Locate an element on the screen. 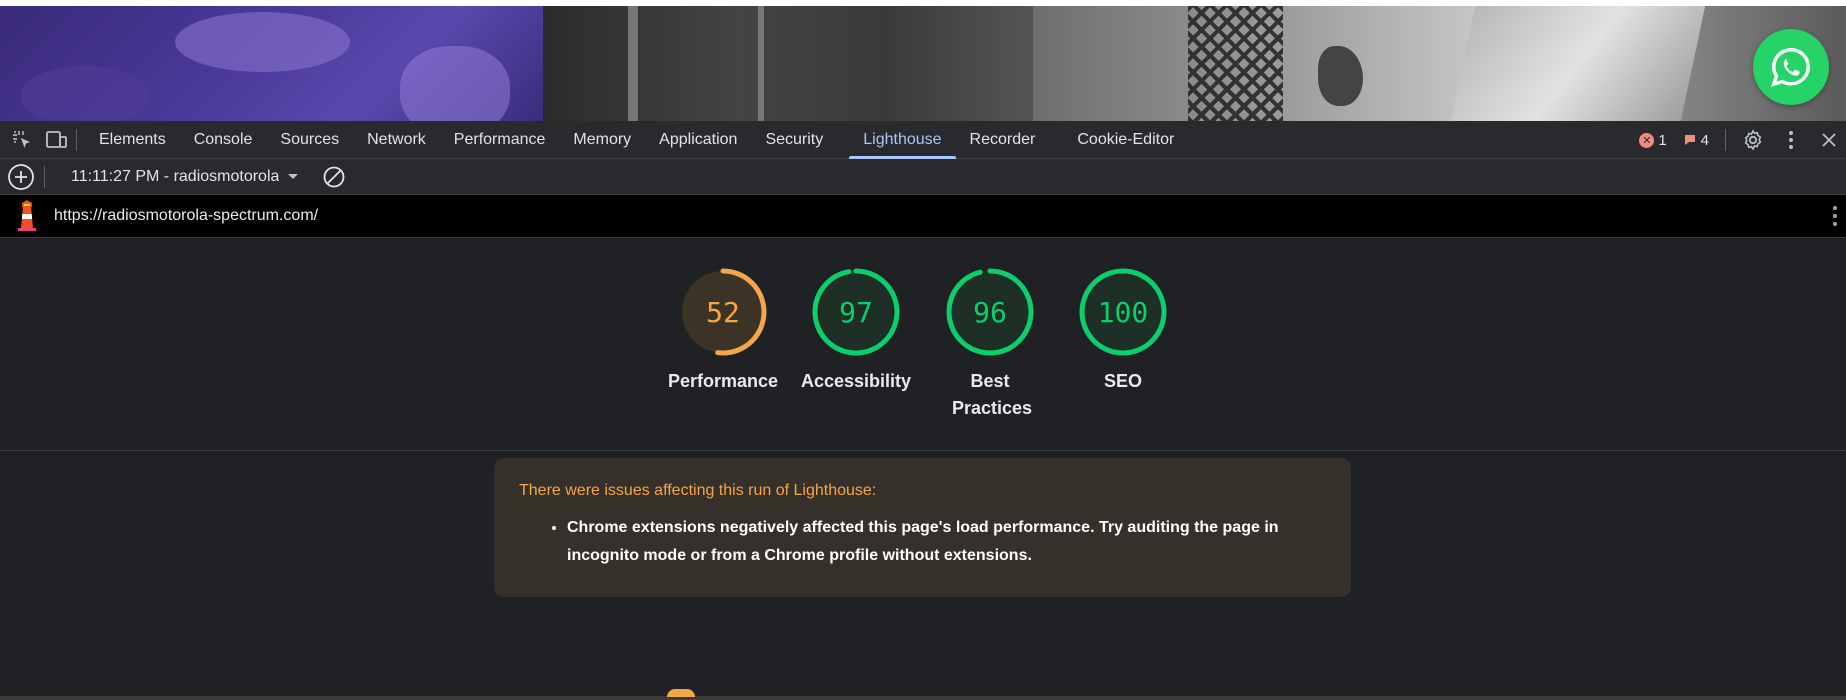 This screenshot has width=1846, height=700. toolbar-divider is located at coordinates (44, 176).